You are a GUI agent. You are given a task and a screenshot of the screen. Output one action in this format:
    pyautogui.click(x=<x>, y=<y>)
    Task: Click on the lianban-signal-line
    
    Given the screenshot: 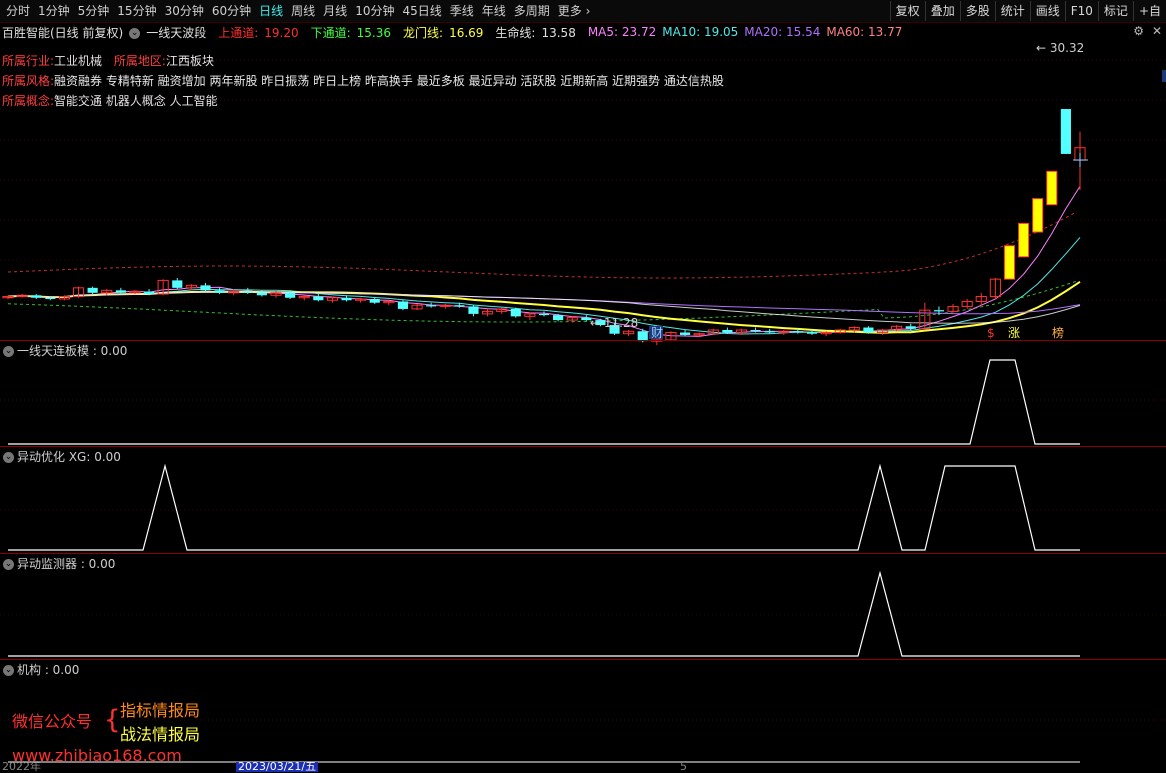 What is the action you would take?
    pyautogui.click(x=544, y=402)
    